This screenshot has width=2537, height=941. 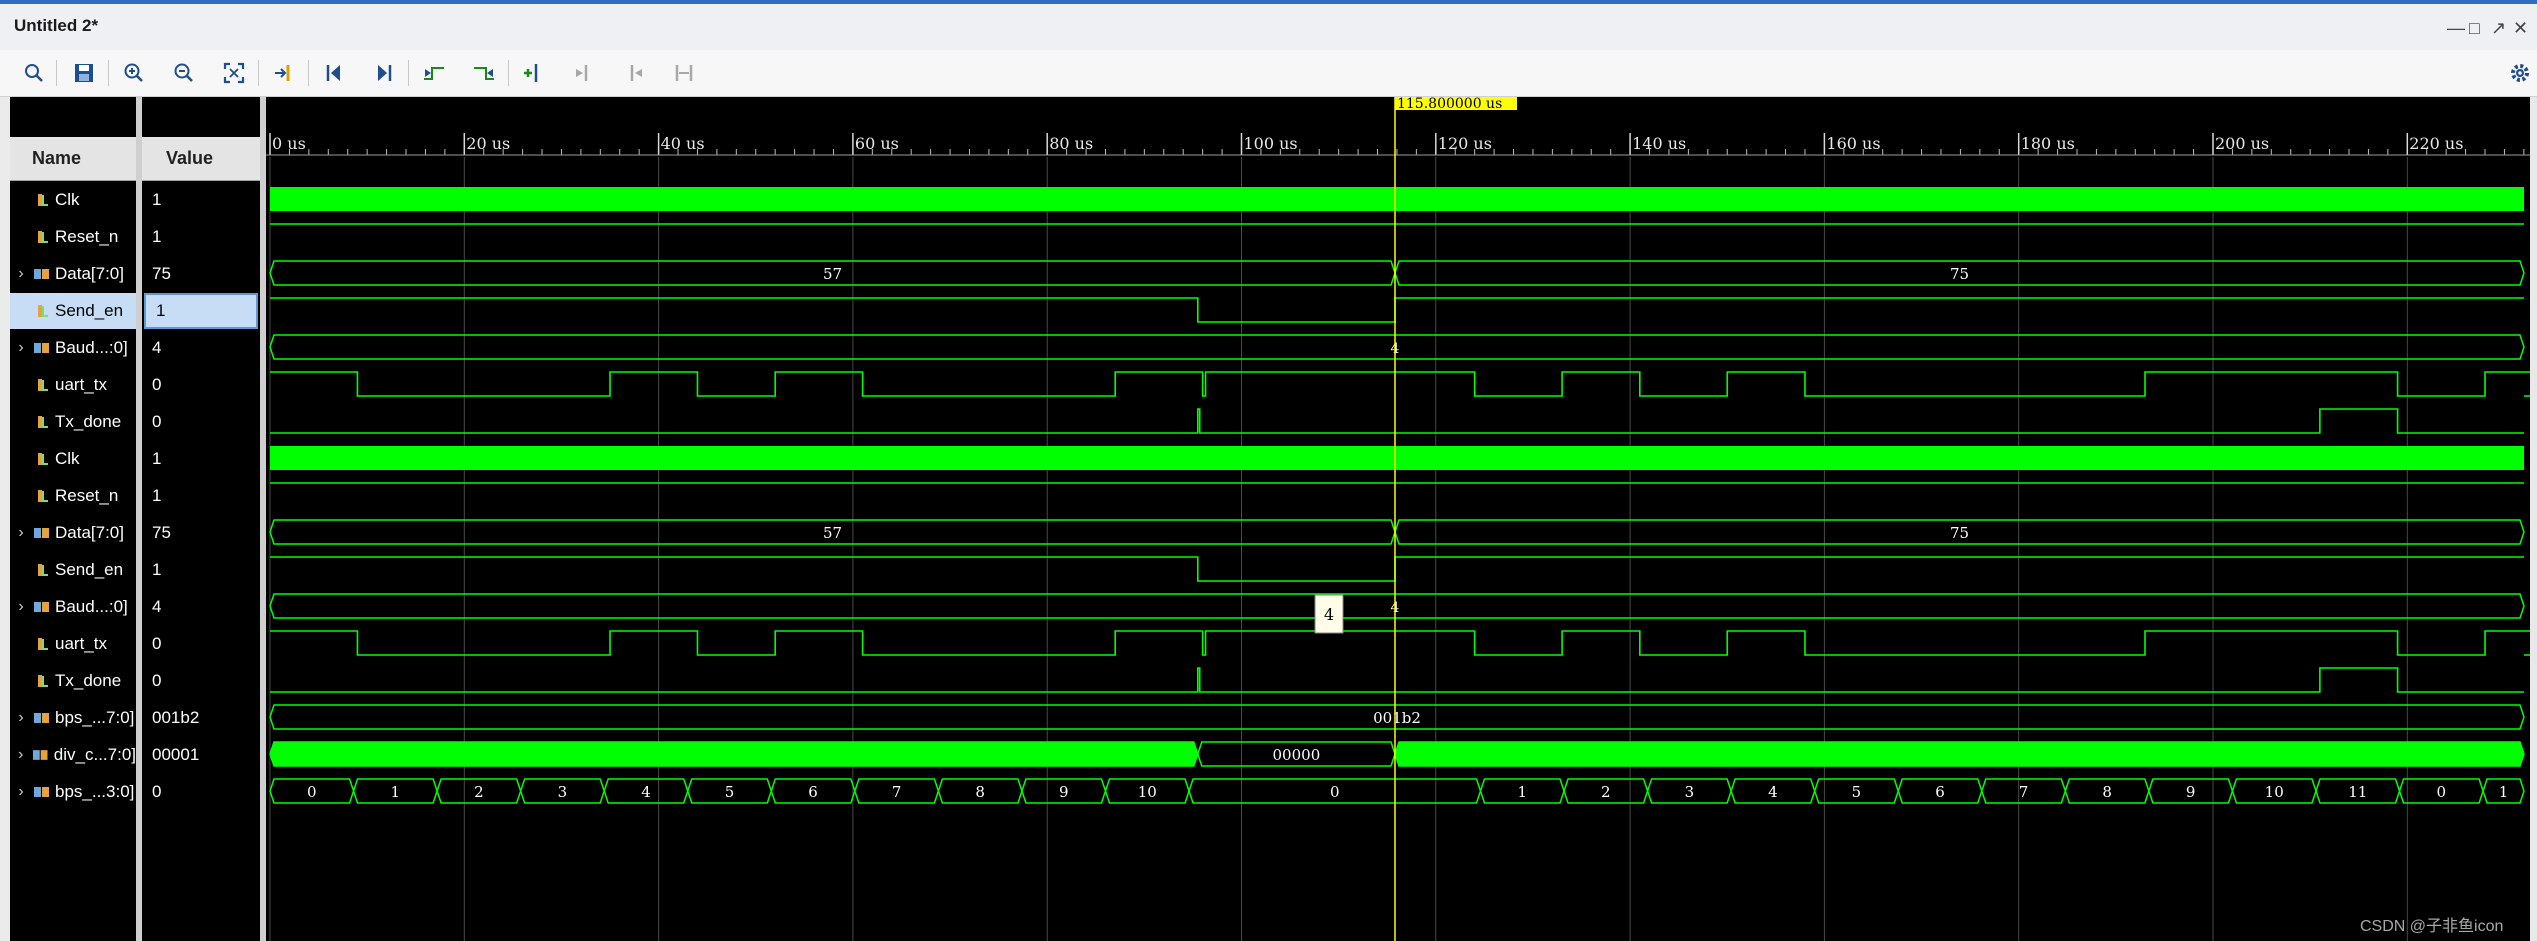 What do you see at coordinates (201, 755) in the screenshot?
I see `signal-value-cell: 00001` at bounding box center [201, 755].